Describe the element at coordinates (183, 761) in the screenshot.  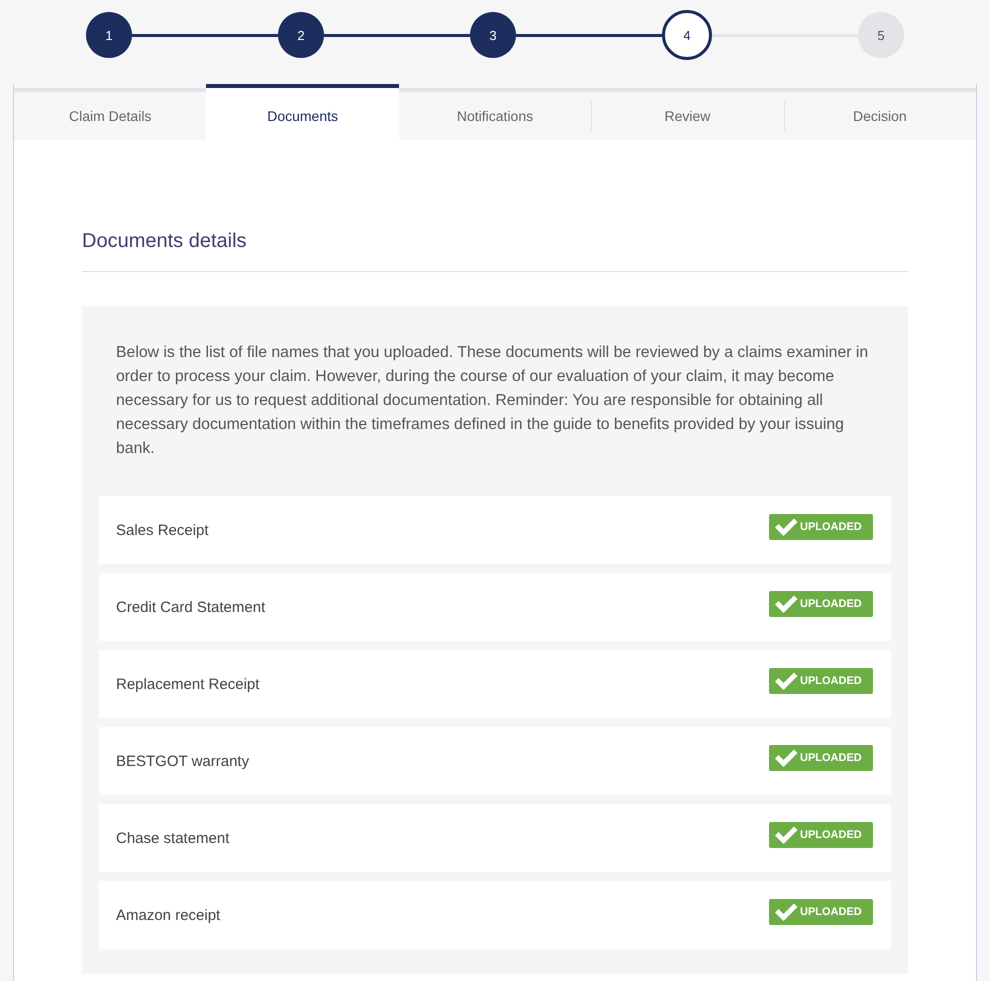
I see `document-name: BESTGOT warranty` at that location.